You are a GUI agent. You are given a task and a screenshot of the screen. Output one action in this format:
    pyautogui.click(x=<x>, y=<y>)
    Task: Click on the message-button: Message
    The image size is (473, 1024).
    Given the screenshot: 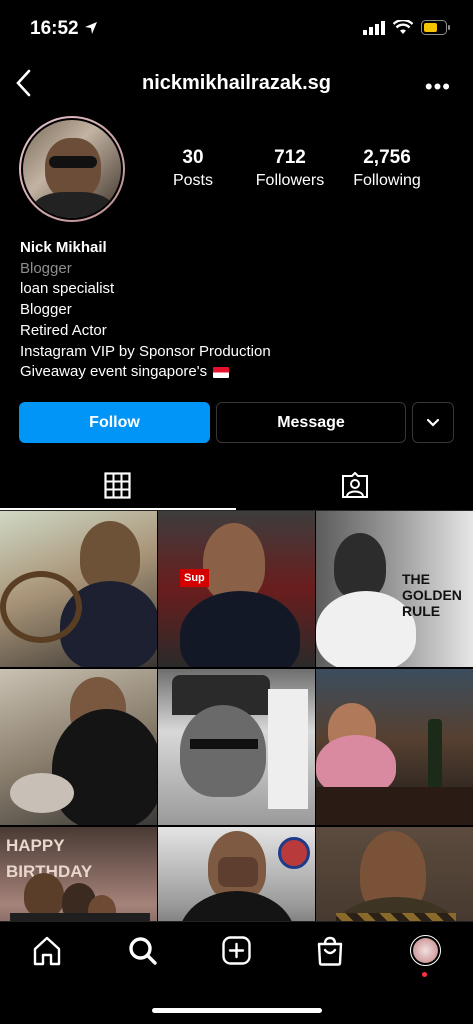 What is the action you would take?
    pyautogui.click(x=311, y=422)
    